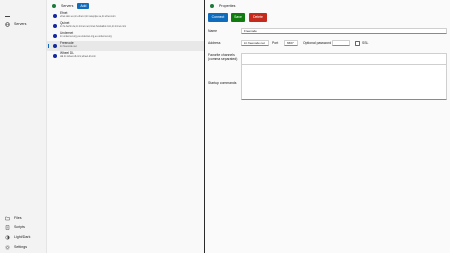 Image resolution: width=450 pixels, height=253 pixels. Describe the element at coordinates (223, 59) in the screenshot. I see `channels-sublabel: (comma separated)` at that location.